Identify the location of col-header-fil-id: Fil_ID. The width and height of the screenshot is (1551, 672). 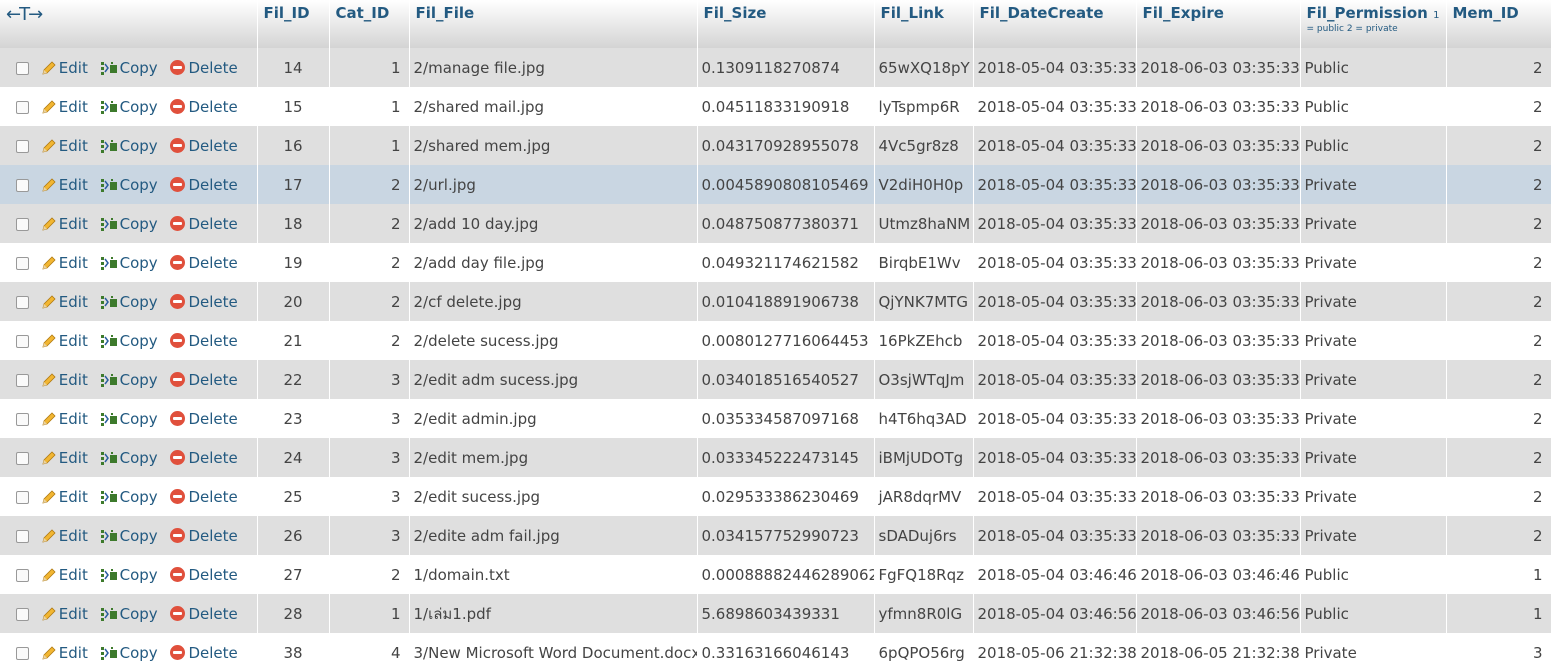
(293, 24).